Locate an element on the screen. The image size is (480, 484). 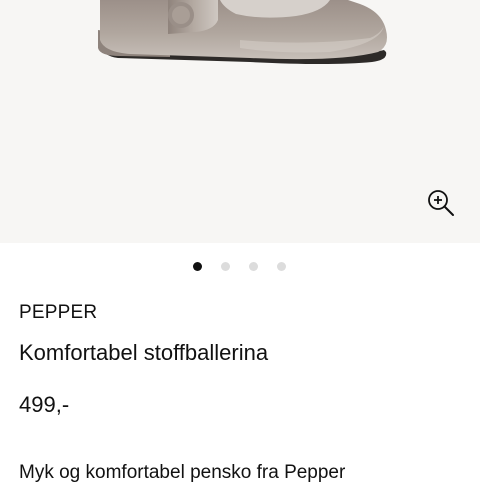
product-brand: PEPPER is located at coordinates (58, 313).